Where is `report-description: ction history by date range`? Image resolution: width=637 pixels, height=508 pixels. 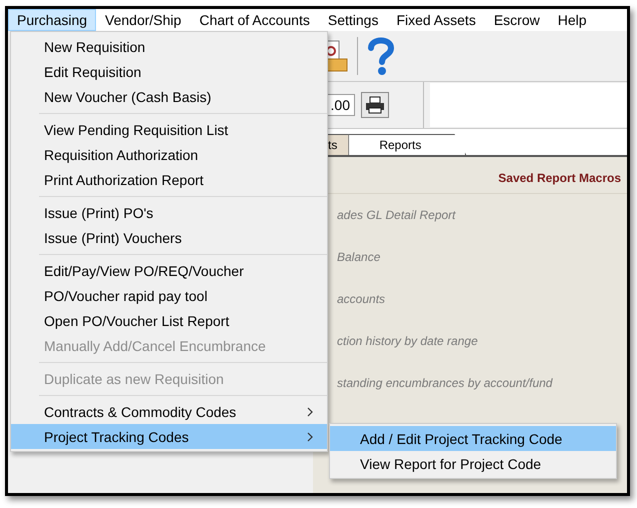 report-description: ction history by date range is located at coordinates (407, 341).